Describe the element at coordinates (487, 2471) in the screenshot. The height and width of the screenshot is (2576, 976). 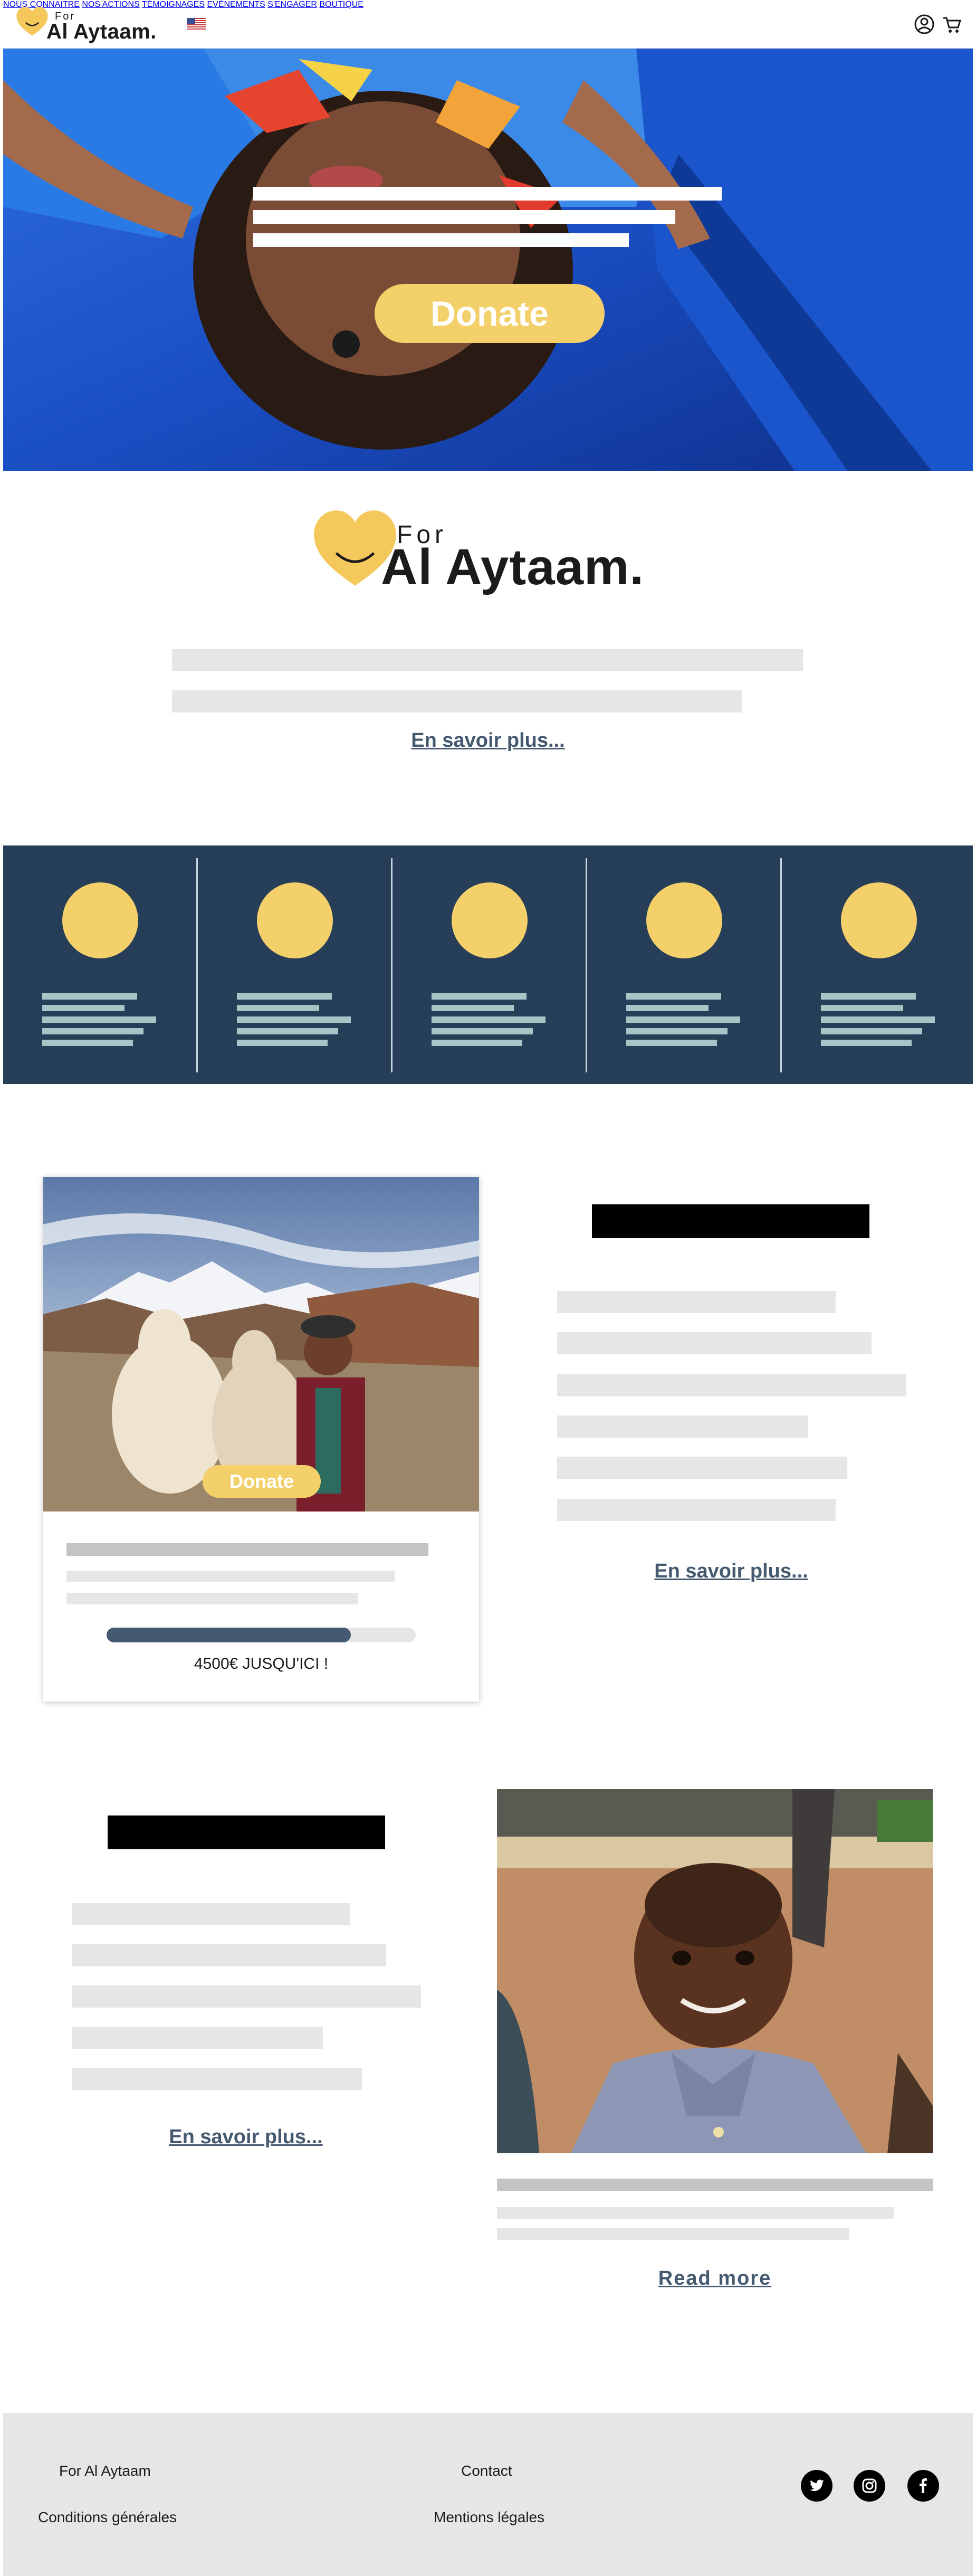
I see `footer-link-contact: Contact` at that location.